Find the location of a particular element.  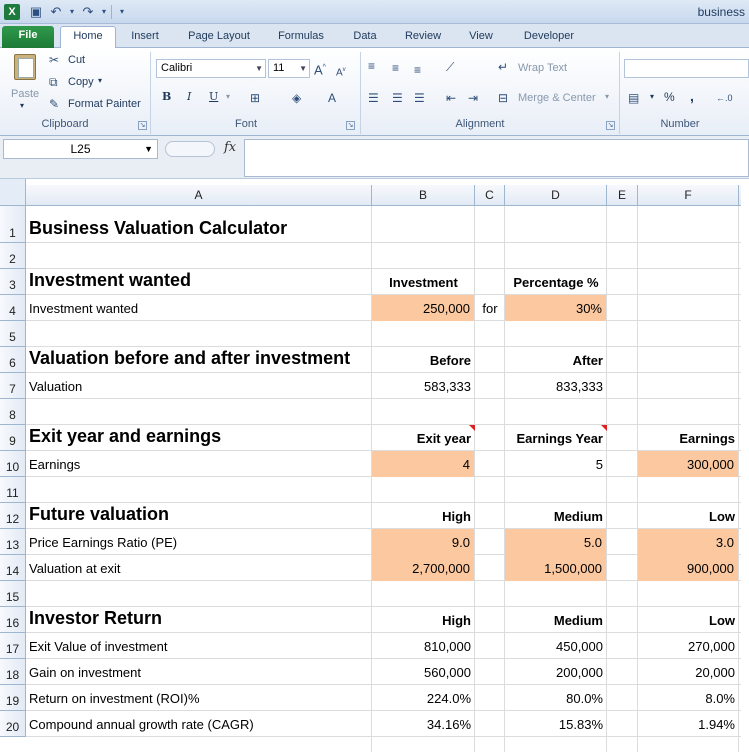

exit-high-cell: 2,700,000 is located at coordinates (423, 568).